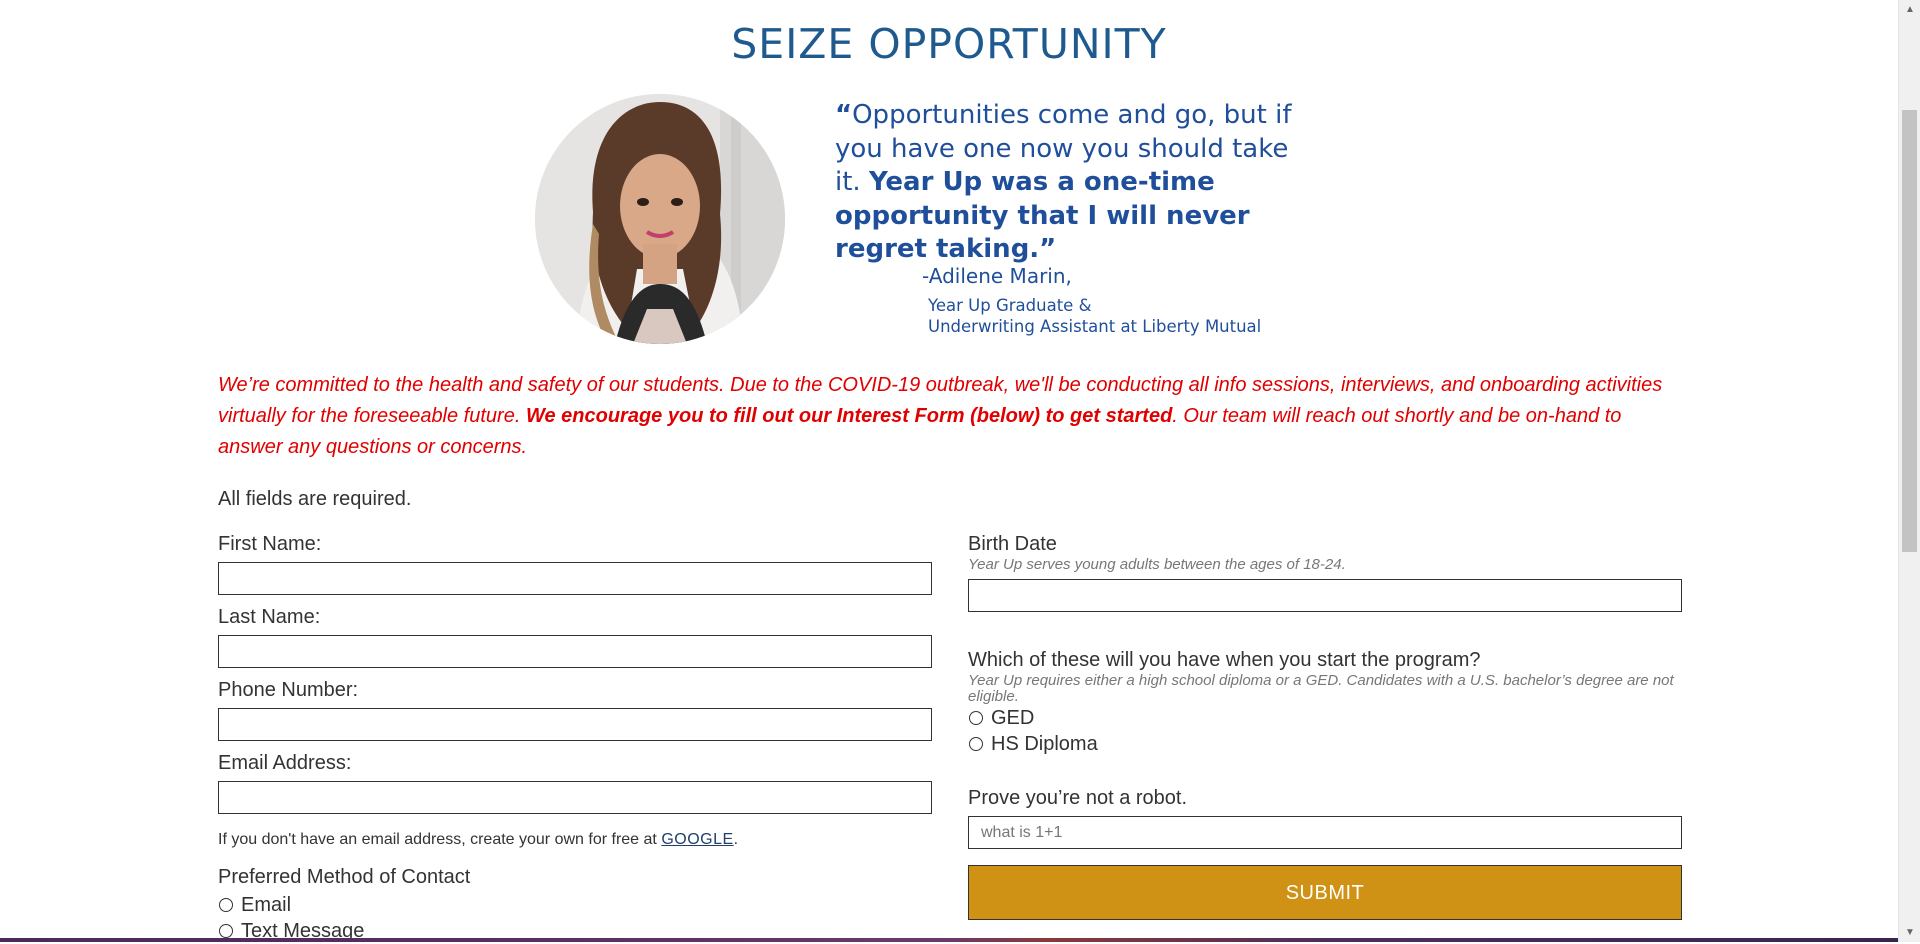  Describe the element at coordinates (575, 797) in the screenshot. I see `email-input` at that location.